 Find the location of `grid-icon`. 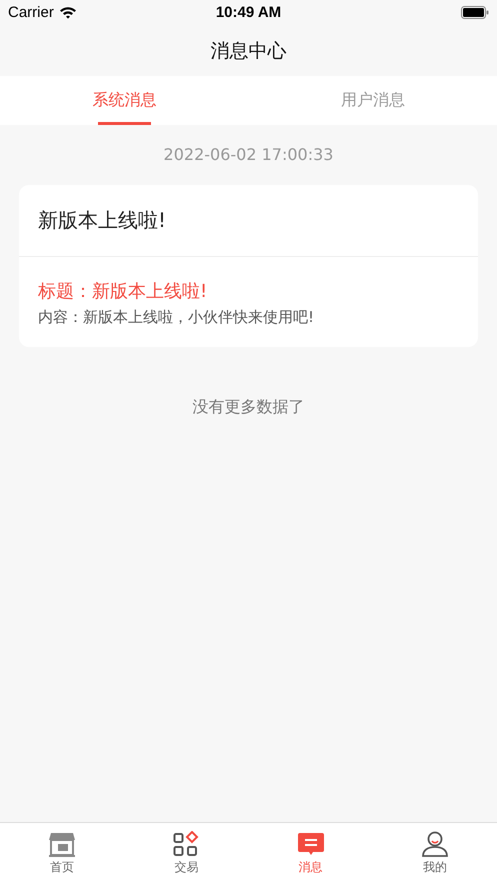

grid-icon is located at coordinates (186, 843).